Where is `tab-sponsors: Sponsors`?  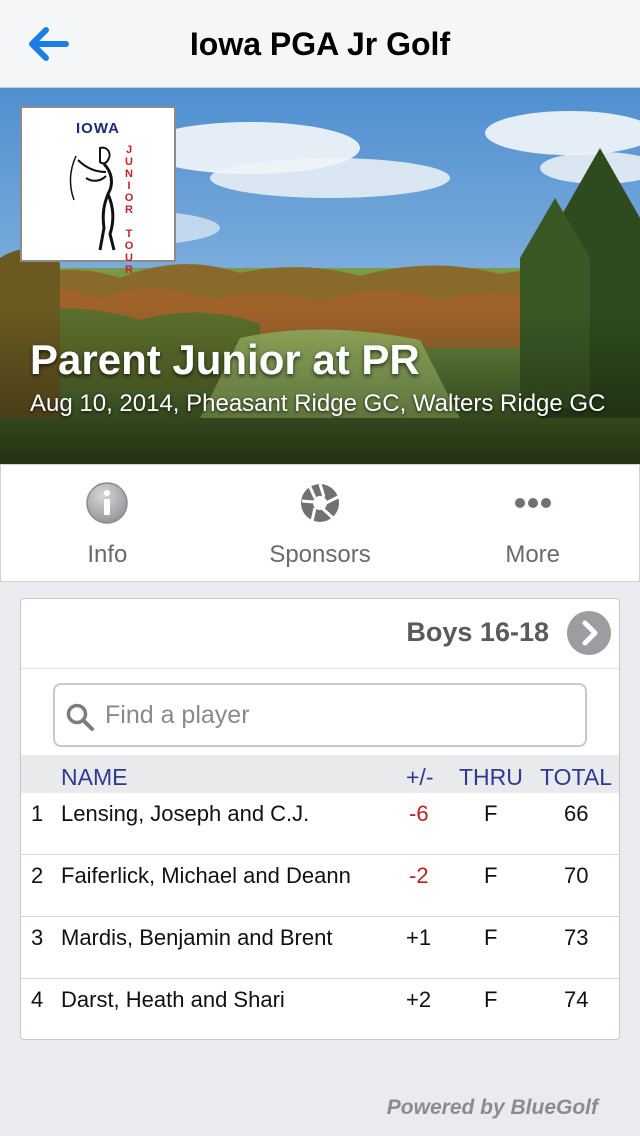 tab-sponsors: Sponsors is located at coordinates (320, 523).